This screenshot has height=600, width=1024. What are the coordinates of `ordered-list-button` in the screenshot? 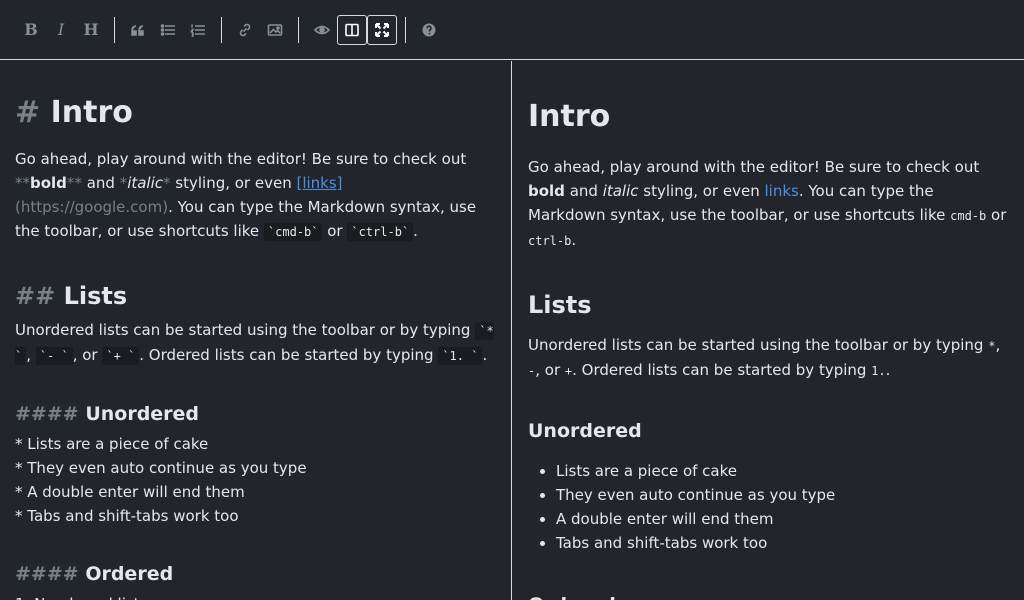 It's located at (198, 30).